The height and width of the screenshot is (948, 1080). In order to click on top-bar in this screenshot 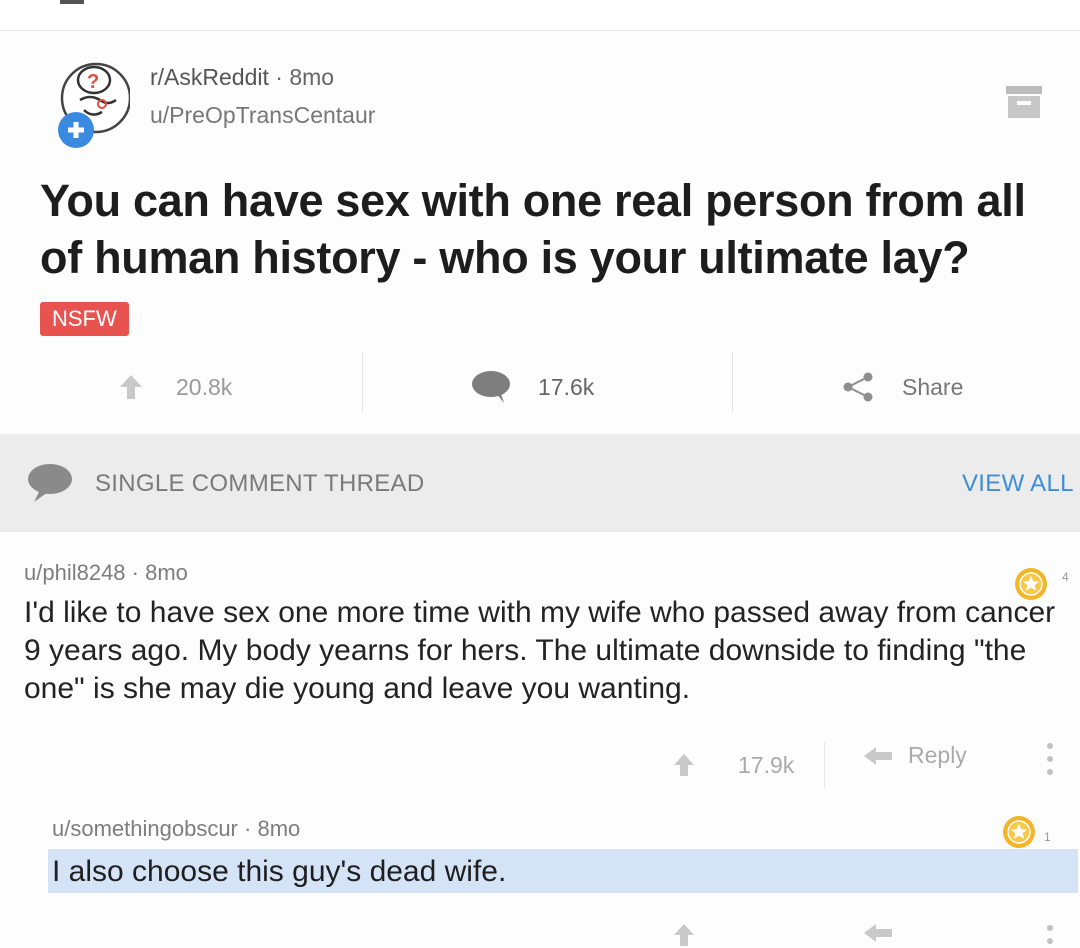, I will do `click(540, 15)`.